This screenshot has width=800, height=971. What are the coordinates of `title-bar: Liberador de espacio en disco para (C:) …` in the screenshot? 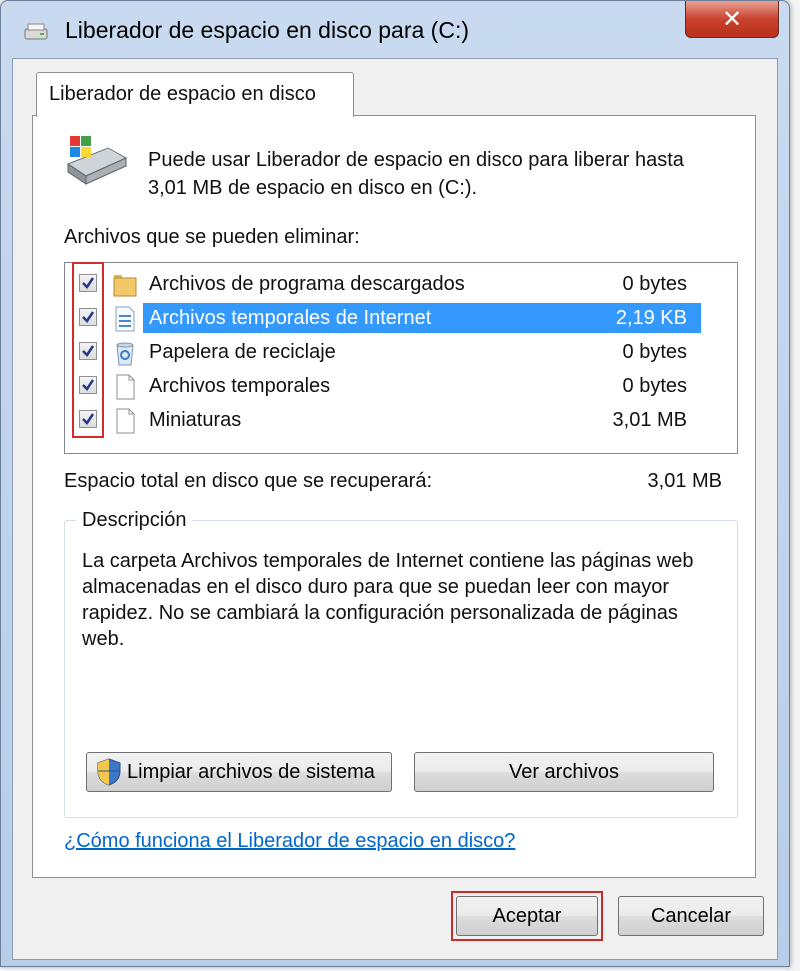 It's located at (395, 31).